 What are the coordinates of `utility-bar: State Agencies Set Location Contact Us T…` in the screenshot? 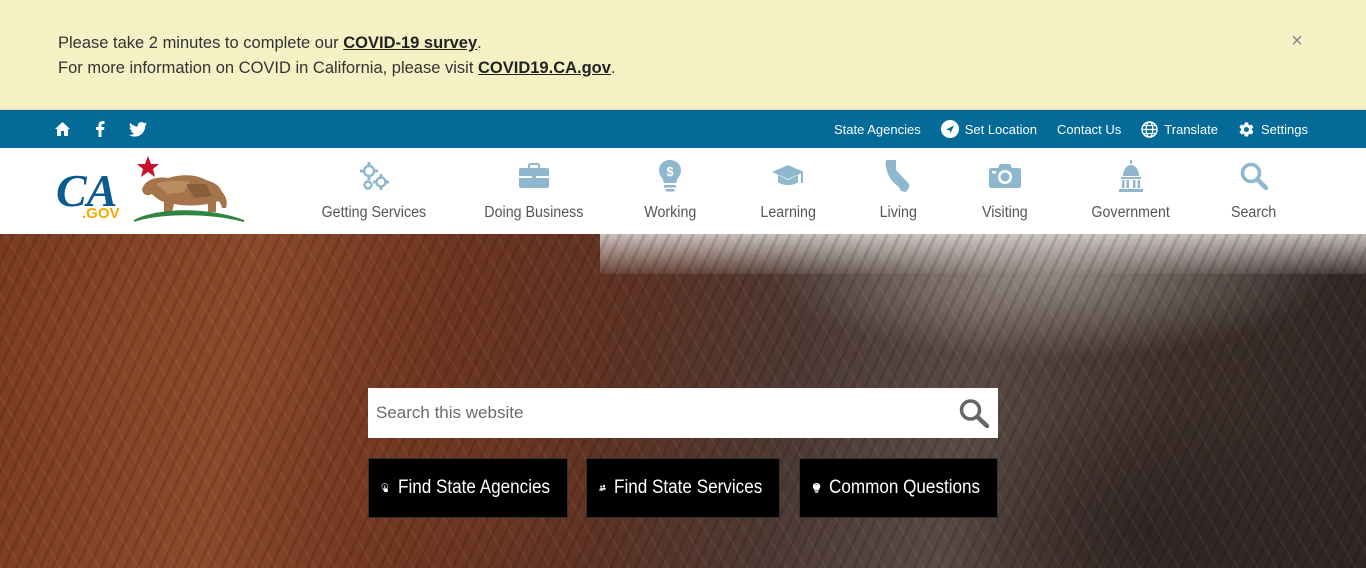 It's located at (683, 129).